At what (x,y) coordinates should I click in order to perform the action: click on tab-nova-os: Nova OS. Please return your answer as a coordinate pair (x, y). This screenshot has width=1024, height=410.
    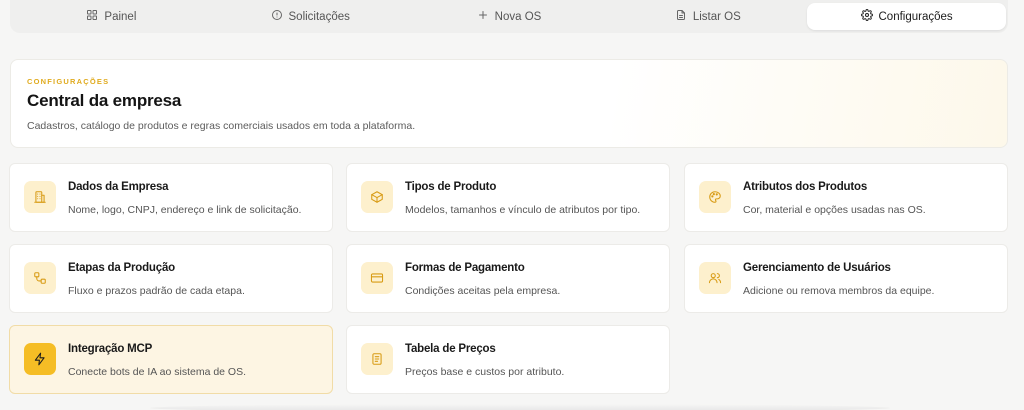
    Looking at the image, I should click on (509, 16).